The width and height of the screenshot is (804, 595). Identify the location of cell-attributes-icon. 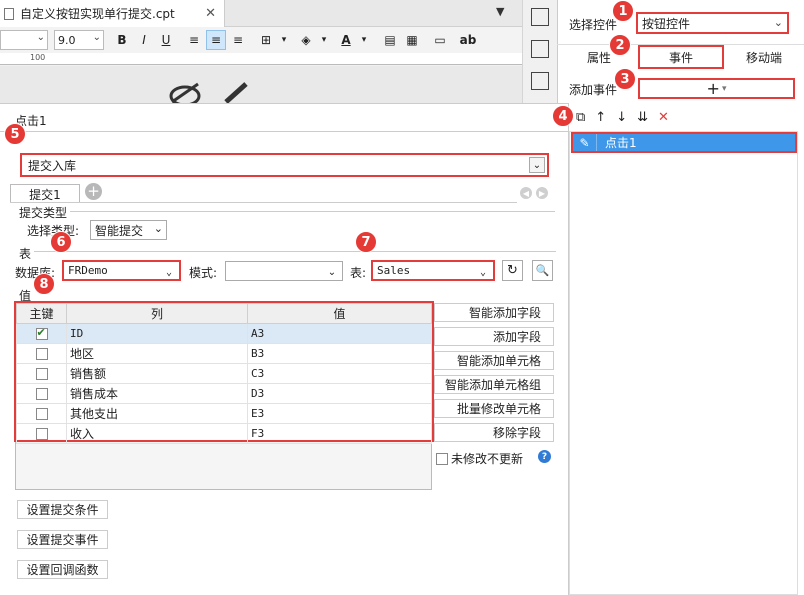
(540, 49).